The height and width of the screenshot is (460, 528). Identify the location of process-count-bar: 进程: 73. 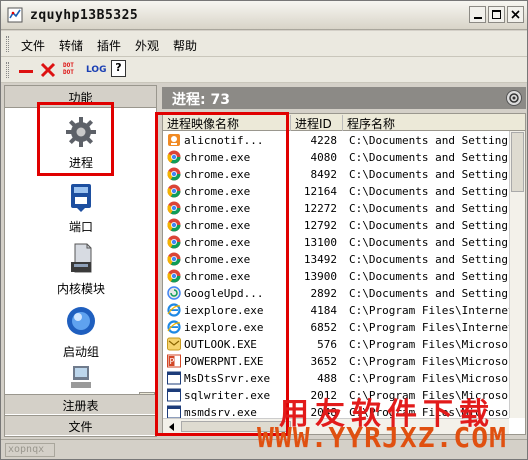
(344, 98).